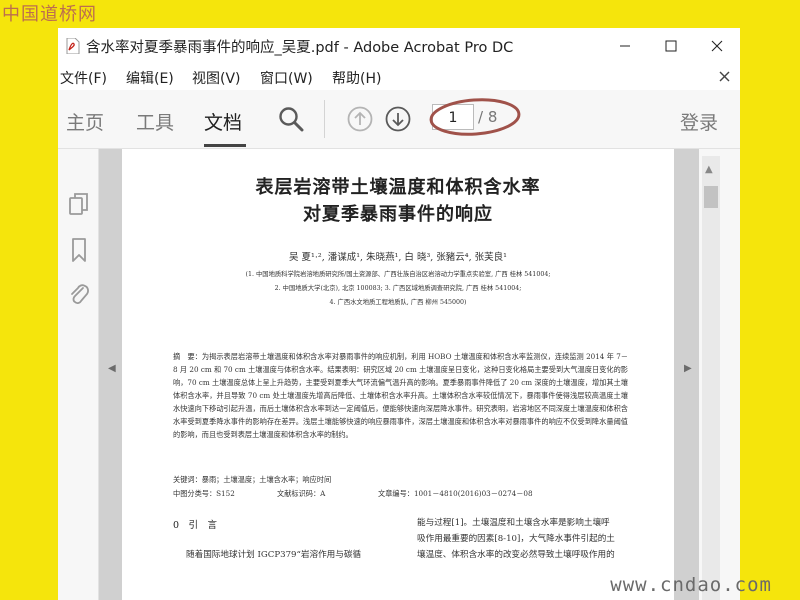  Describe the element at coordinates (49, 14) in the screenshot. I see `watermark-top: 中国道桥网` at that location.